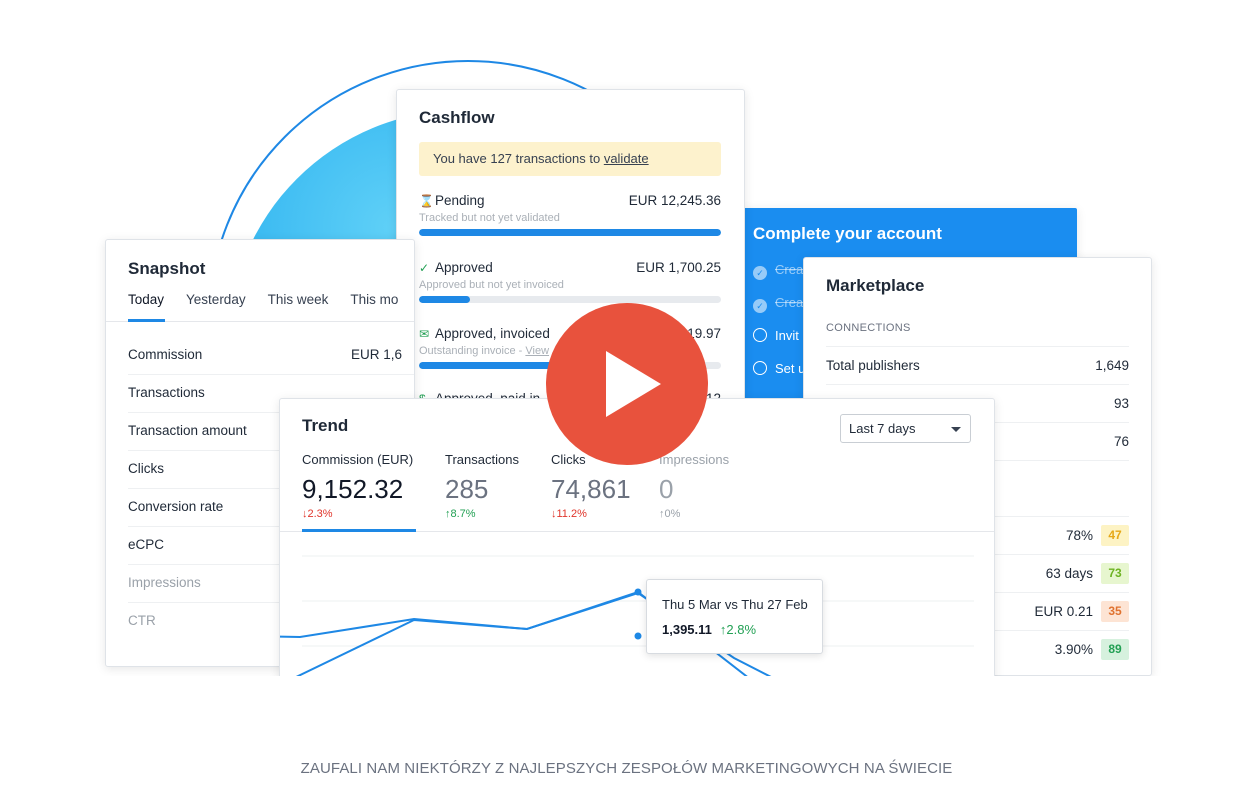  Describe the element at coordinates (956, 429) in the screenshot. I see `chevron-down-icon` at that location.